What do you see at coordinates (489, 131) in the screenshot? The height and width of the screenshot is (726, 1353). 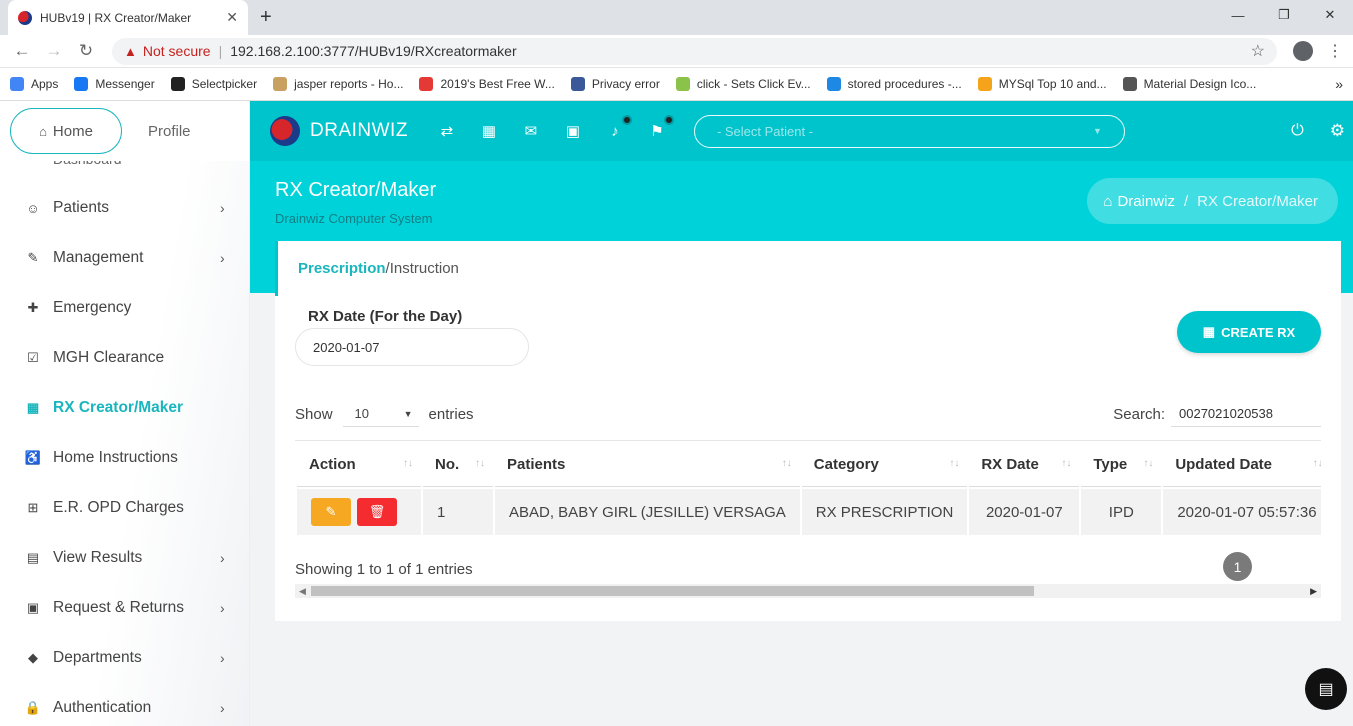 I see `calendar-icon: ▦` at bounding box center [489, 131].